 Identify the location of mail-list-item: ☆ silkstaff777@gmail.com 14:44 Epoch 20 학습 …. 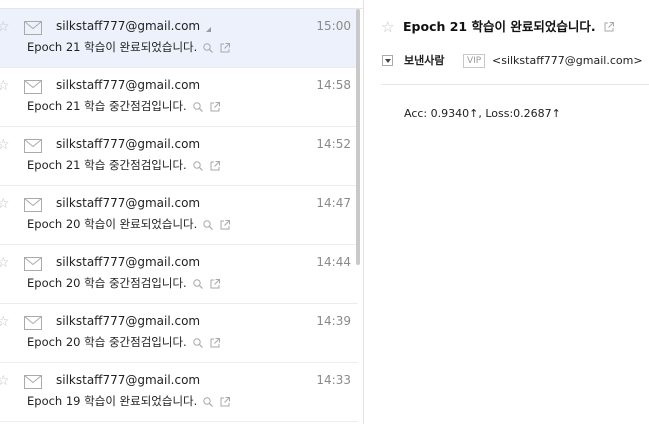
(179, 274).